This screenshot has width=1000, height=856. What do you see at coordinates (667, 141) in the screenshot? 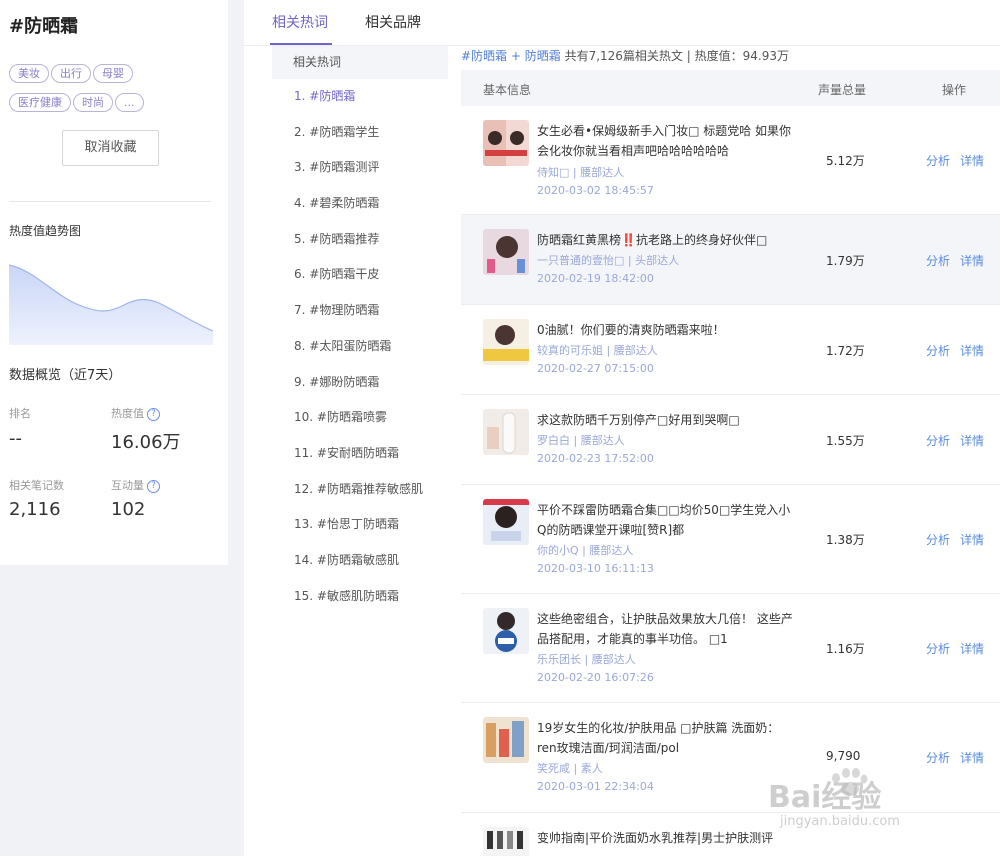
I see `post-title: 女生必看•保姆级新手入门妆□ 标题党哈 如果你会化妆你就当看相声吧哈哈哈哈哈哈` at bounding box center [667, 141].